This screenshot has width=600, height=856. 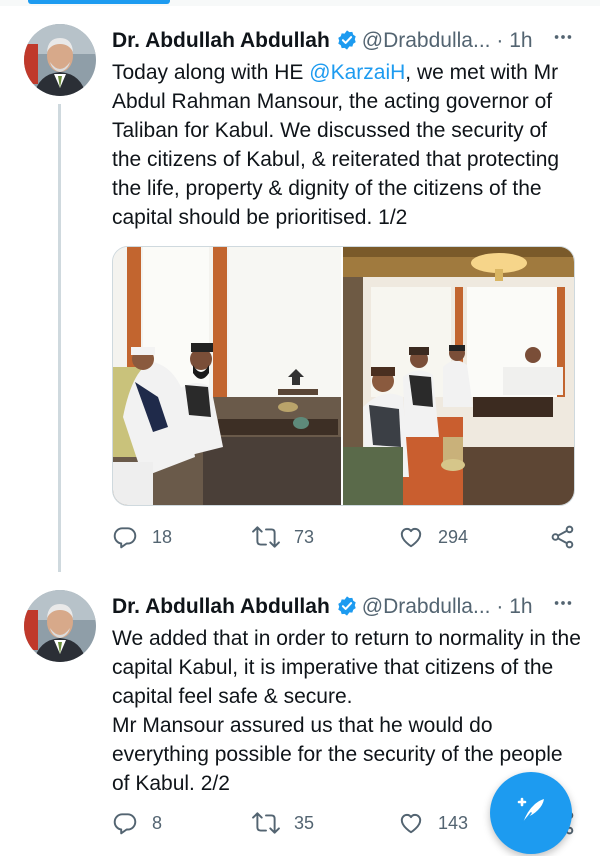 I want to click on compose-tweet-icon, so click(x=531, y=813).